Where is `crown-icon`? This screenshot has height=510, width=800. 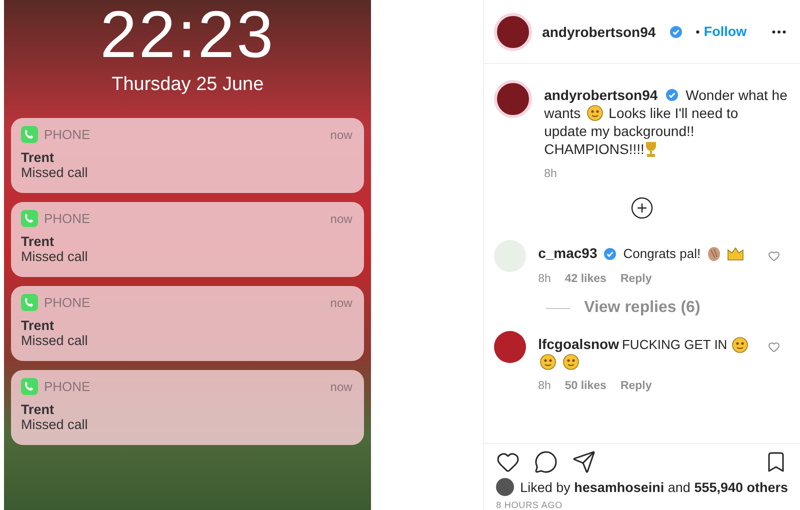 crown-icon is located at coordinates (735, 253).